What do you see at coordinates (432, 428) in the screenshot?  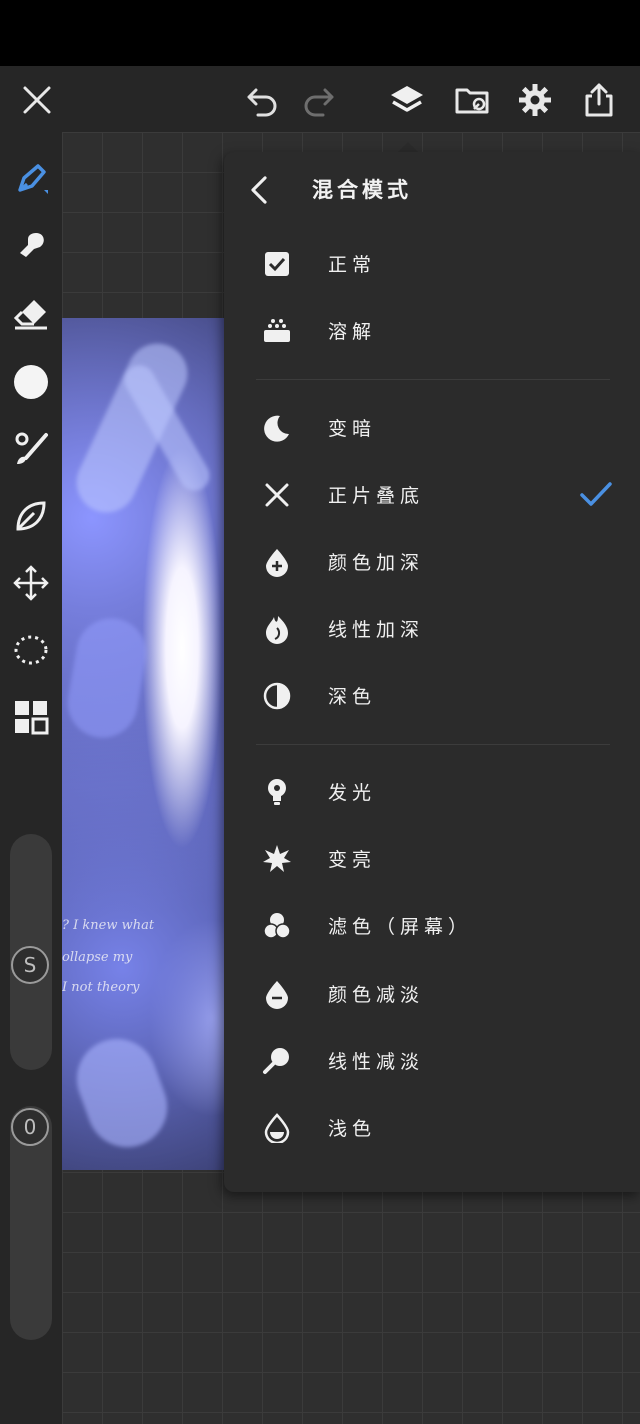 I see `blend-mode-darken: 变暗` at bounding box center [432, 428].